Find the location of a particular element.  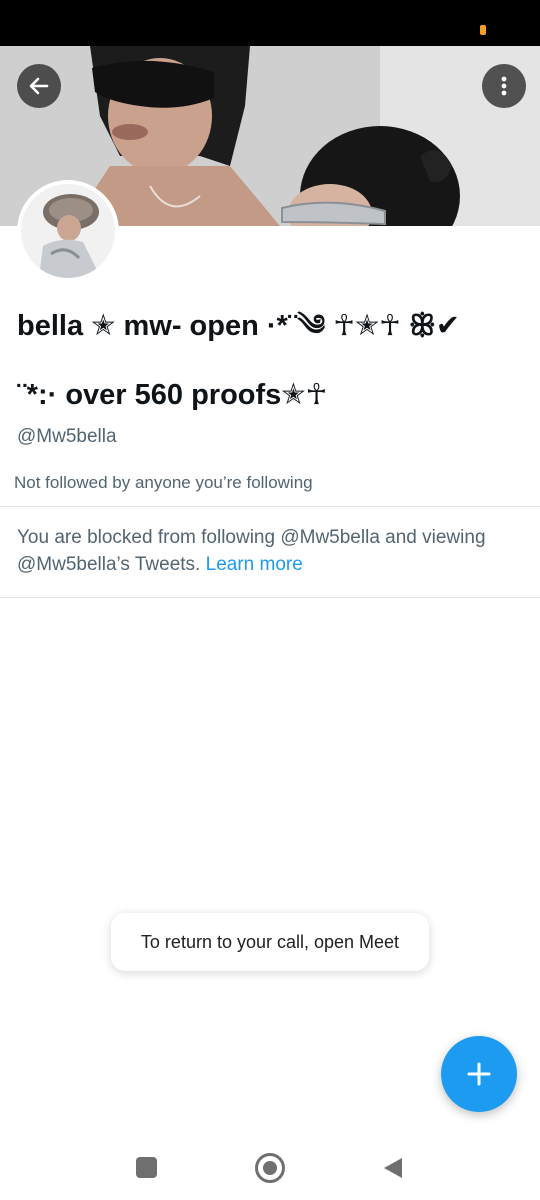

triangle-back-icon is located at coordinates (393, 1168).